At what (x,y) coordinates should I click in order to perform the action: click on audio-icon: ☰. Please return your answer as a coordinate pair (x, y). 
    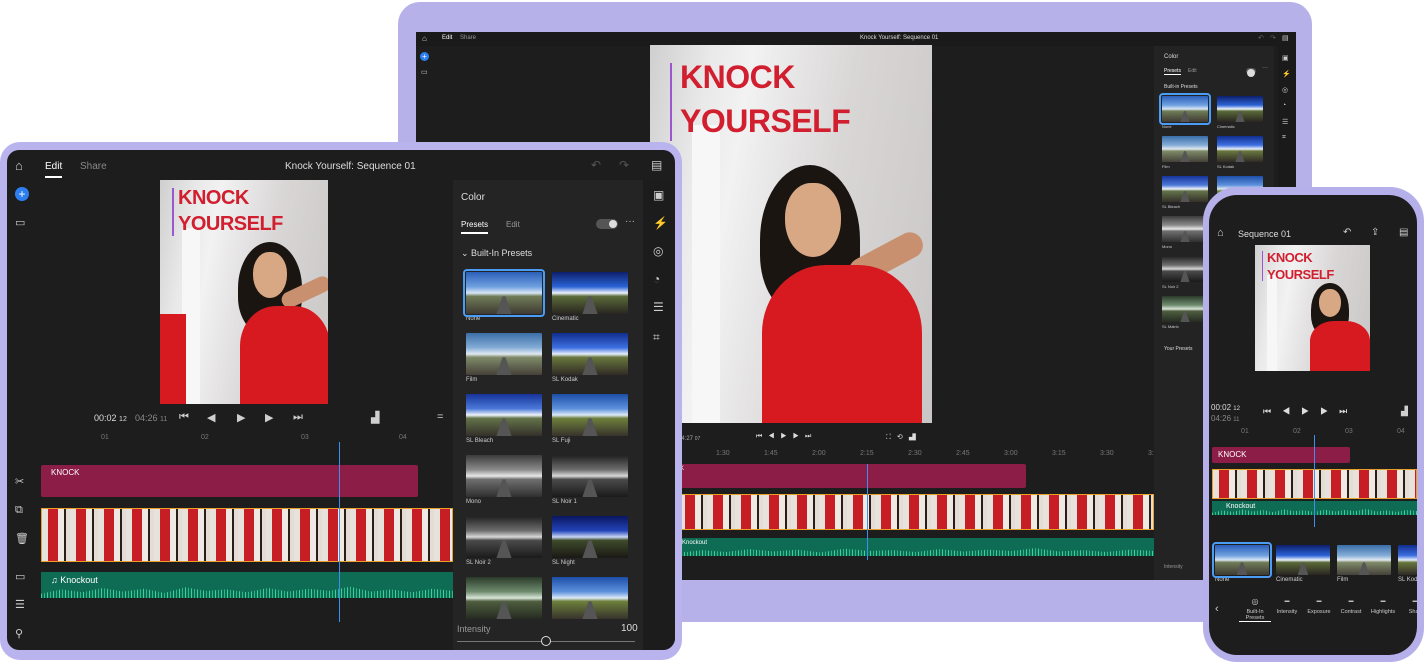
    Looking at the image, I should click on (1285, 122).